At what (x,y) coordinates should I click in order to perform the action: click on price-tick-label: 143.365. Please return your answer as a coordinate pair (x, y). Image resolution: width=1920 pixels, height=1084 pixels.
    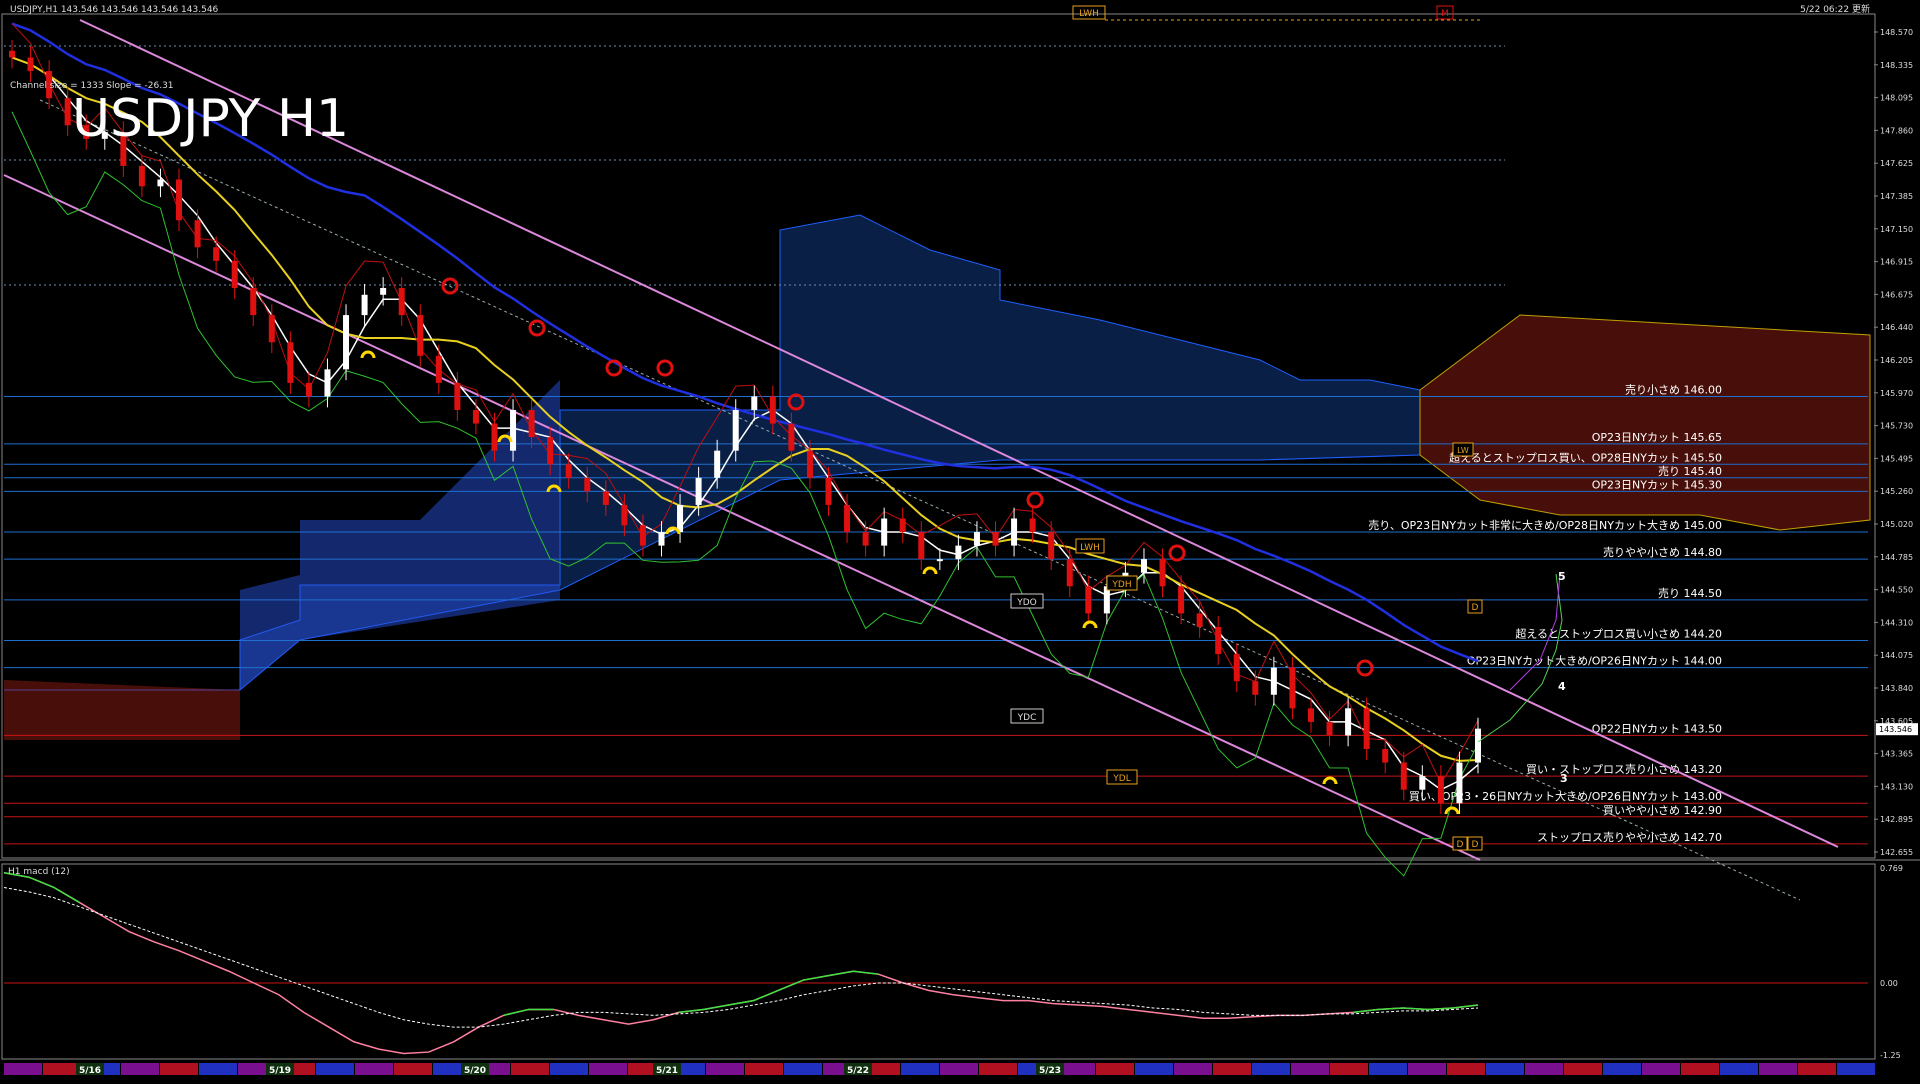
    Looking at the image, I should click on (1896, 754).